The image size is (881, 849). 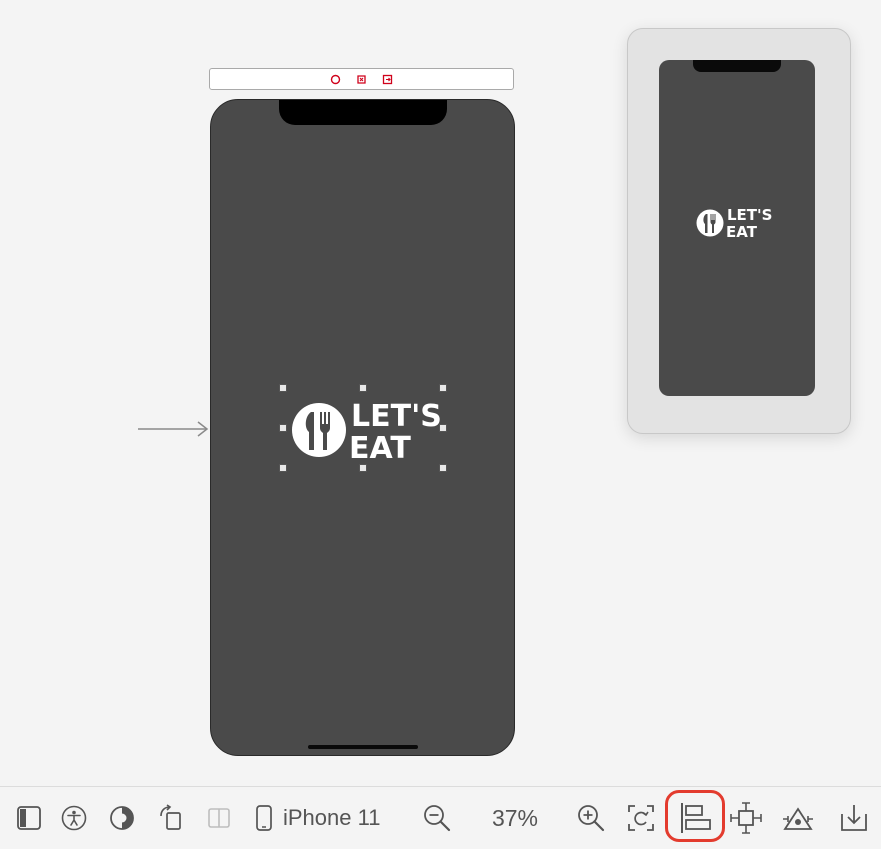 I want to click on logo-image-view: LET'S EAT, so click(x=363, y=428).